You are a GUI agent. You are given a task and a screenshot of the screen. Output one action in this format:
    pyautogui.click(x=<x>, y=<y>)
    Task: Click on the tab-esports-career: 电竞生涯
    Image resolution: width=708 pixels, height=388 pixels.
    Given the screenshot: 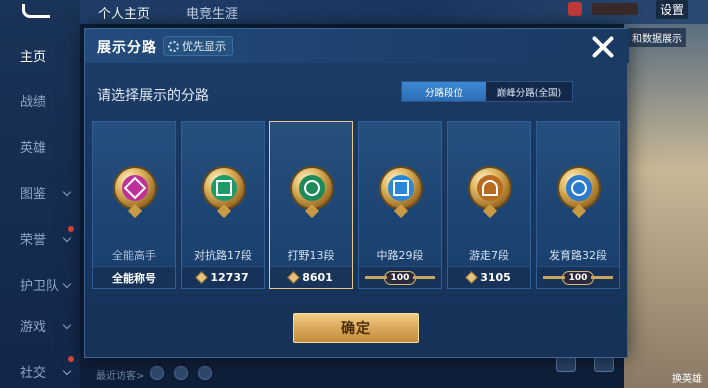 What is the action you would take?
    pyautogui.click(x=212, y=12)
    